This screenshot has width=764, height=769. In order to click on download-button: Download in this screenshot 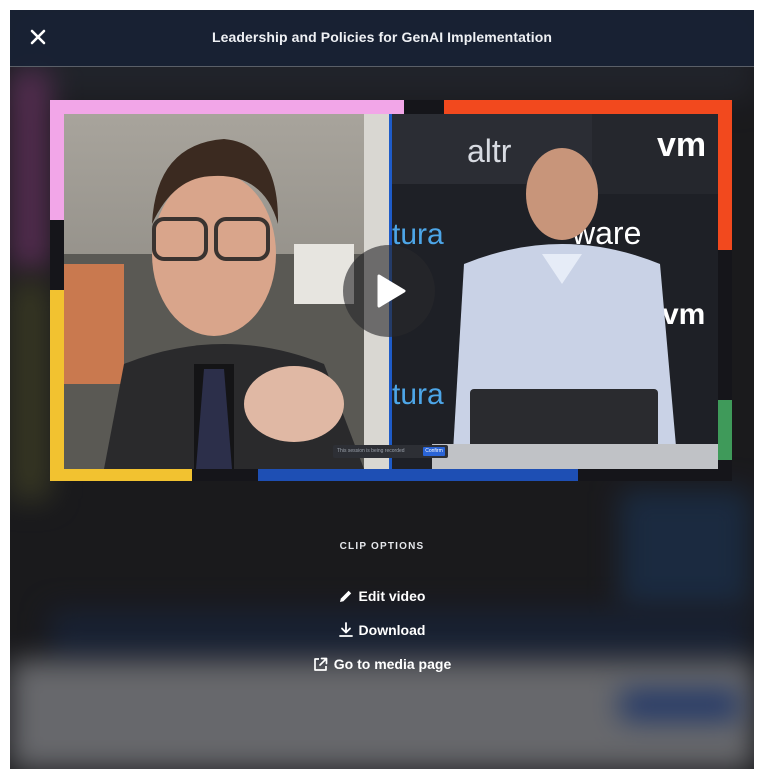, I will do `click(382, 630)`.